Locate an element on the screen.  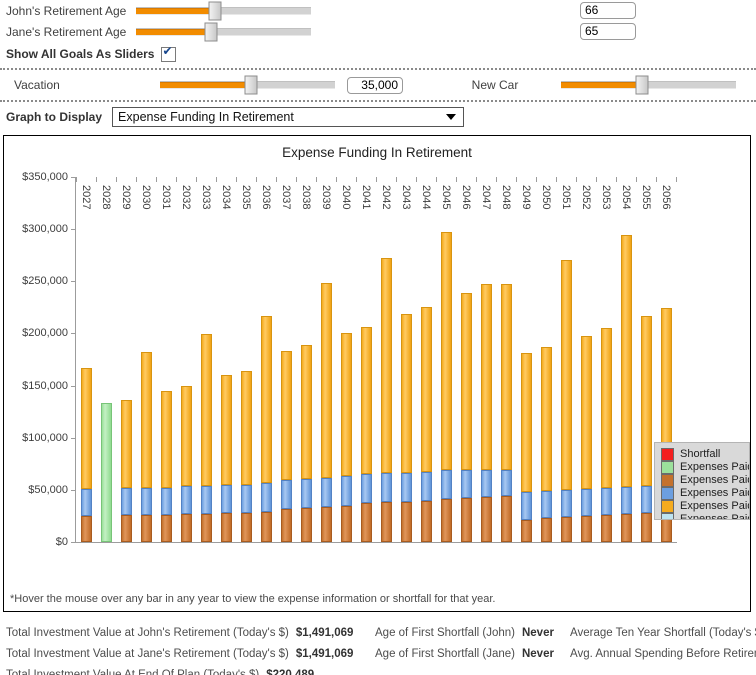
goal-vacation-input is located at coordinates (375, 85).